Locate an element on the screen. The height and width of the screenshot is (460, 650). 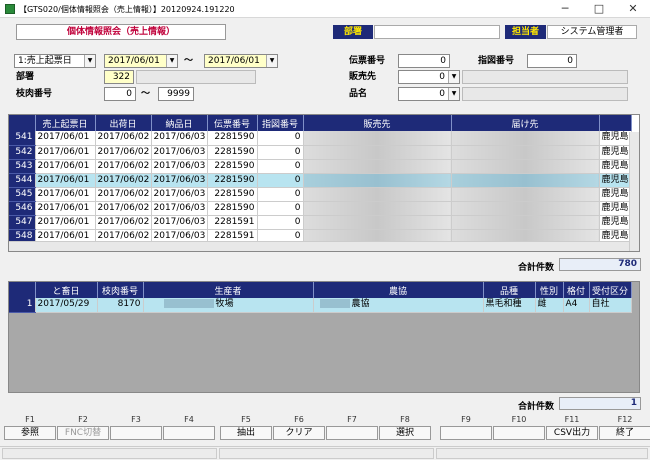
col-header: 格付 is located at coordinates (576, 290).